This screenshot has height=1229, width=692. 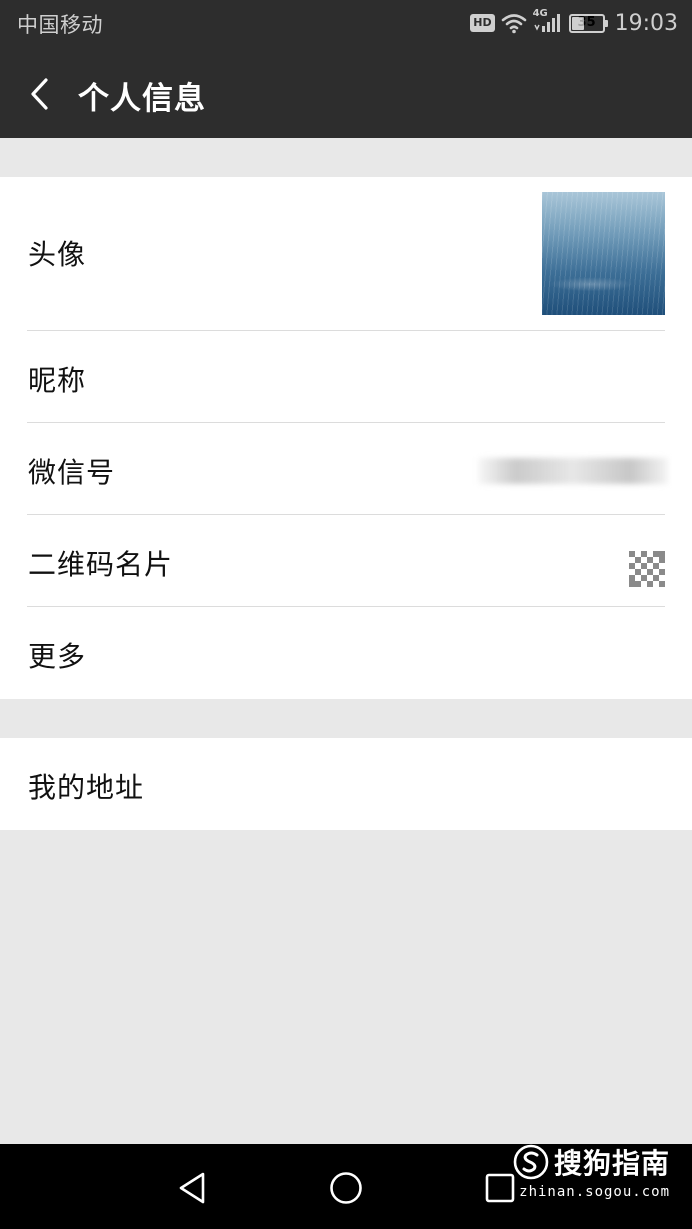 What do you see at coordinates (346, 560) in the screenshot?
I see `qr-code-row: 二维码名片` at bounding box center [346, 560].